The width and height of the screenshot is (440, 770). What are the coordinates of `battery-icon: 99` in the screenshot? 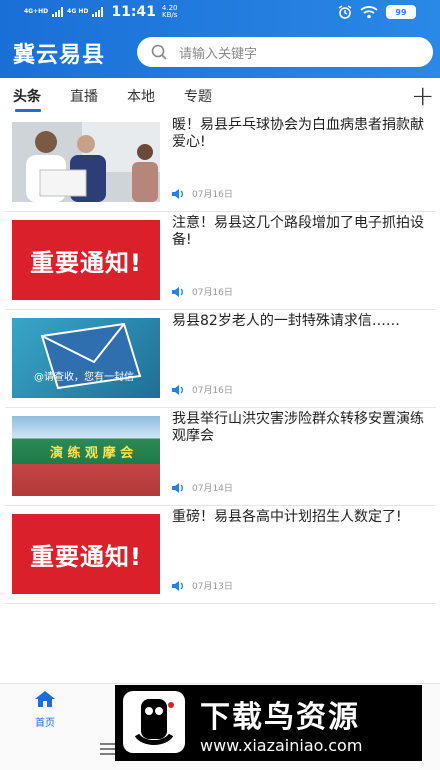 It's located at (401, 12).